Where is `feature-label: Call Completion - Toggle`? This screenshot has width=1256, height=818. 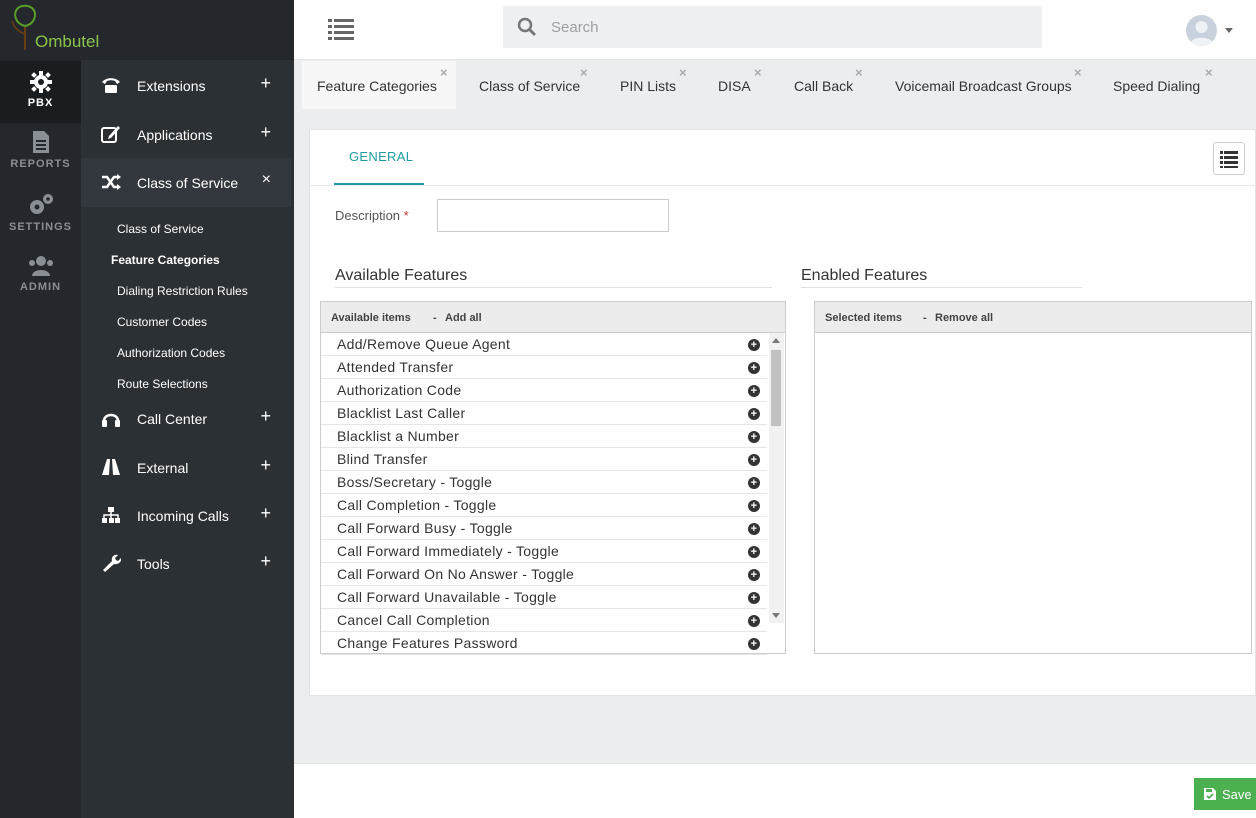
feature-label: Call Completion - Toggle is located at coordinates (417, 505).